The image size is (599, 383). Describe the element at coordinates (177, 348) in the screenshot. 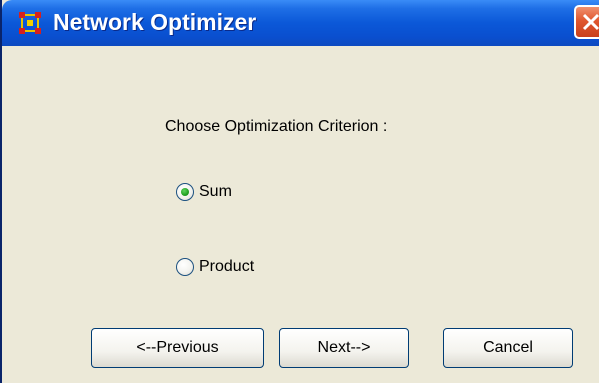

I see `previous-button: <--Previous` at that location.